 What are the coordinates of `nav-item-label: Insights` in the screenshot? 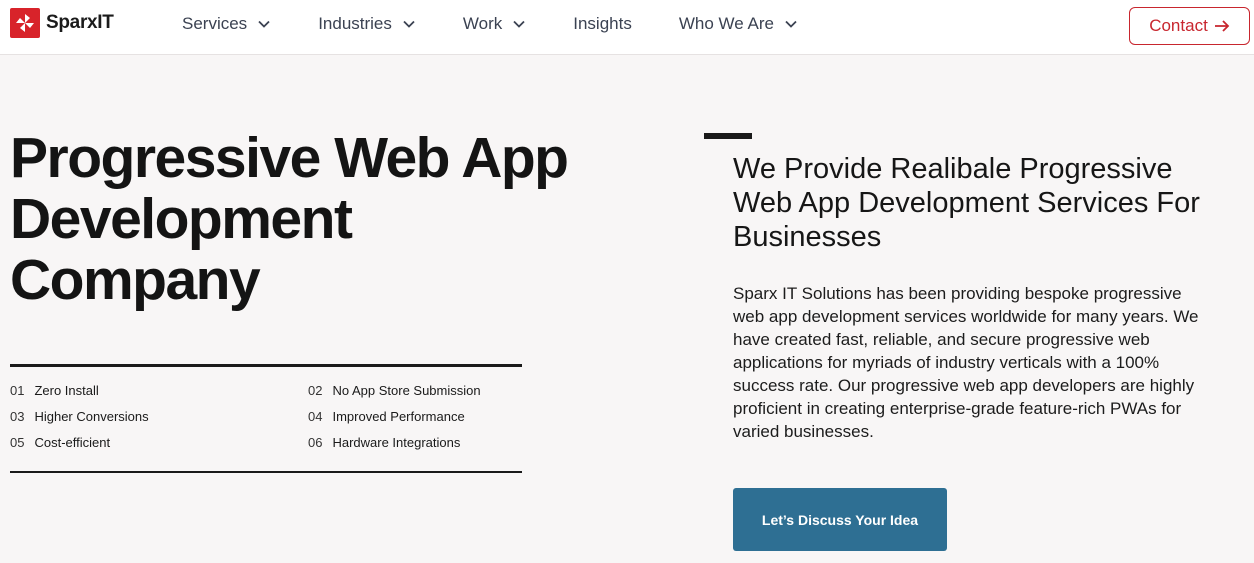 It's located at (602, 23).